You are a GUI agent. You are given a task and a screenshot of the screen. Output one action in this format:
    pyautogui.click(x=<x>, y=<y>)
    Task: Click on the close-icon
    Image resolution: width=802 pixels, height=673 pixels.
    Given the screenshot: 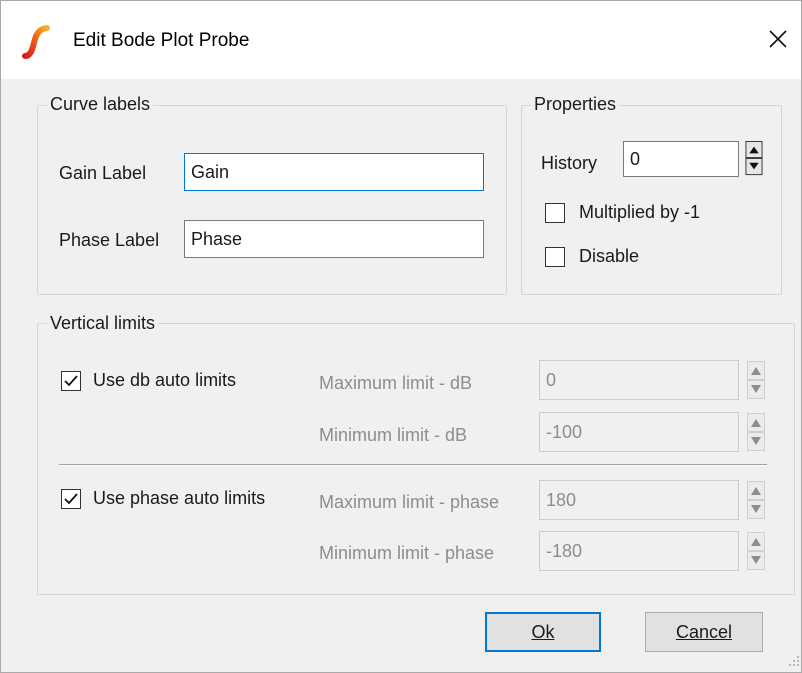 What is the action you would take?
    pyautogui.click(x=778, y=39)
    